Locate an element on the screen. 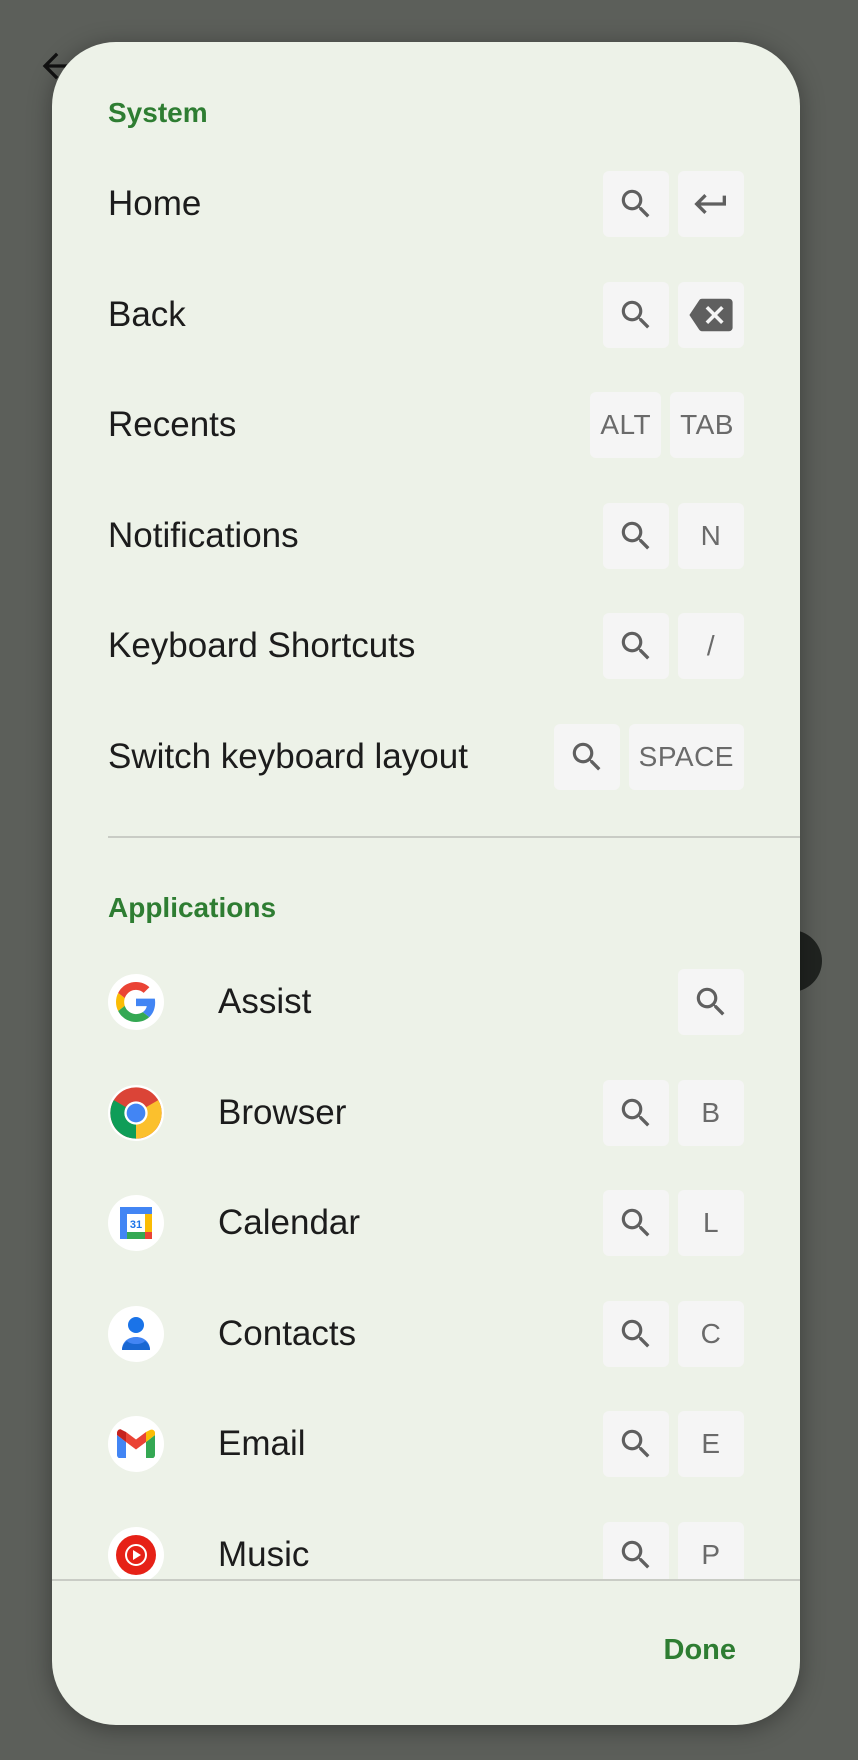 The width and height of the screenshot is (858, 1760). shortcut-label: Email is located at coordinates (262, 1444).